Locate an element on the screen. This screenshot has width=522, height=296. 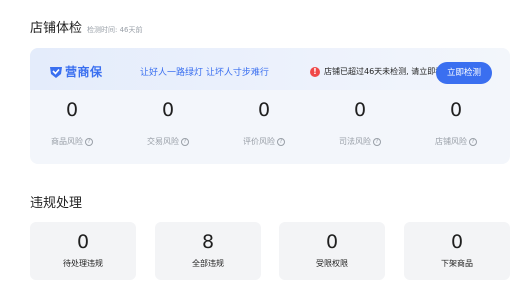
violation-label: 受限权限 is located at coordinates (332, 263).